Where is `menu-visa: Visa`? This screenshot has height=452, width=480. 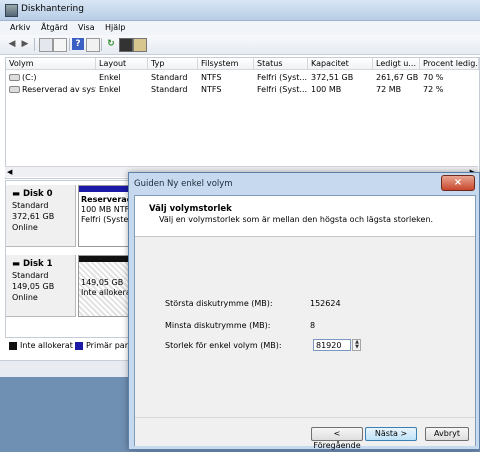
menu-visa: Visa is located at coordinates (86, 27).